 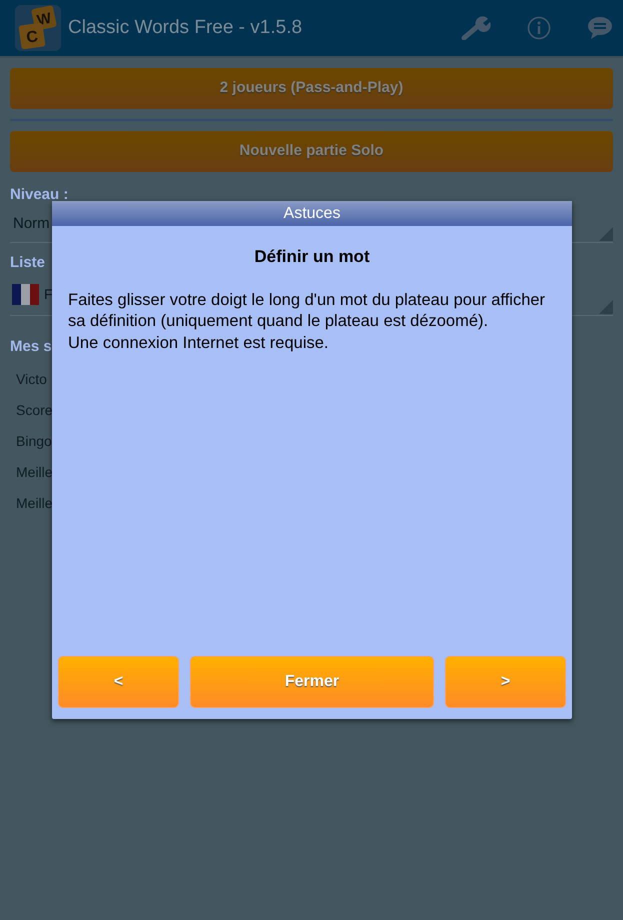 What do you see at coordinates (311, 88) in the screenshot?
I see `menu-button: 2 joueurs (Pass-and-Play)` at bounding box center [311, 88].